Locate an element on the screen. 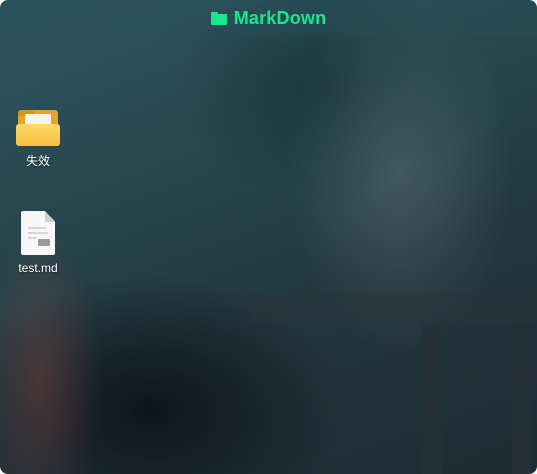  folder-item: 失效 is located at coordinates (38, 139).